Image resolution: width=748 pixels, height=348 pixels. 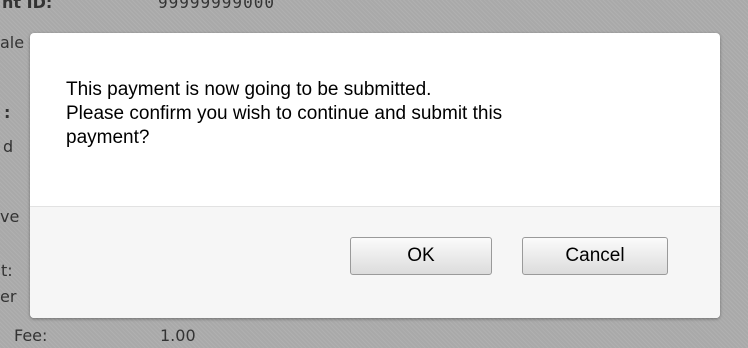 What do you see at coordinates (178, 335) in the screenshot?
I see `fee-value: 1.00` at bounding box center [178, 335].